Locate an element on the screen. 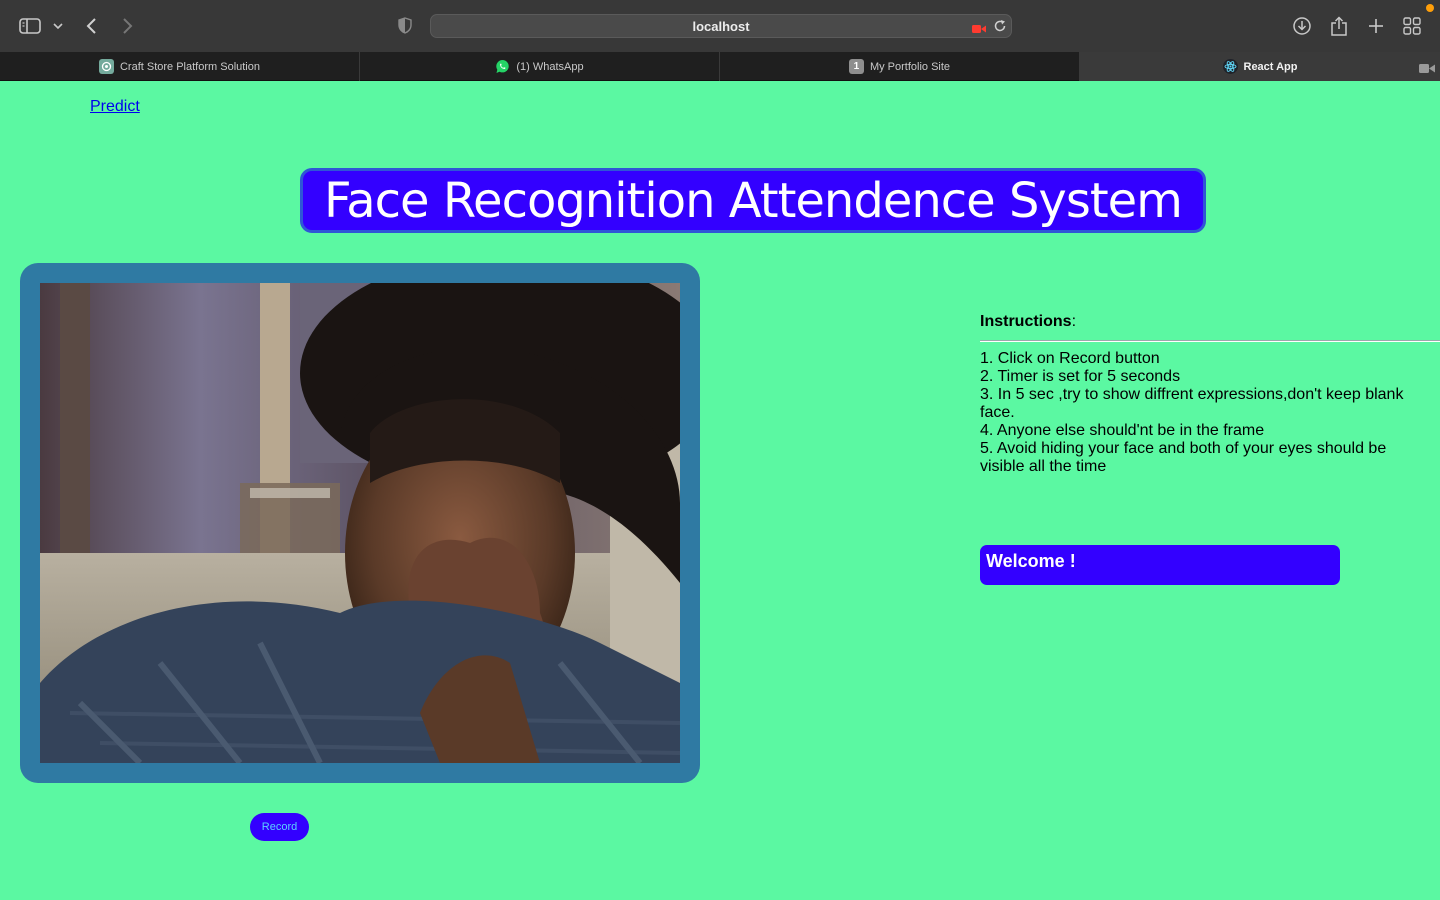  whatsapp-icon is located at coordinates (502, 66).